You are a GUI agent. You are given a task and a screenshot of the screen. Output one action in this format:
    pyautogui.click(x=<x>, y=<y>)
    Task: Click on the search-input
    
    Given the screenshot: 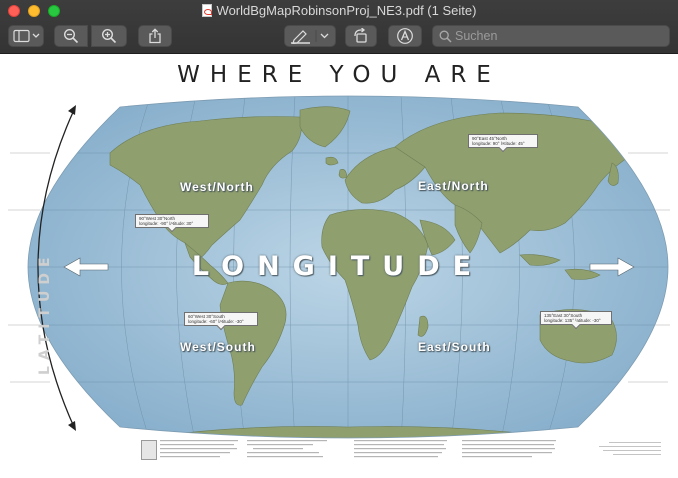 What is the action you would take?
    pyautogui.click(x=560, y=36)
    